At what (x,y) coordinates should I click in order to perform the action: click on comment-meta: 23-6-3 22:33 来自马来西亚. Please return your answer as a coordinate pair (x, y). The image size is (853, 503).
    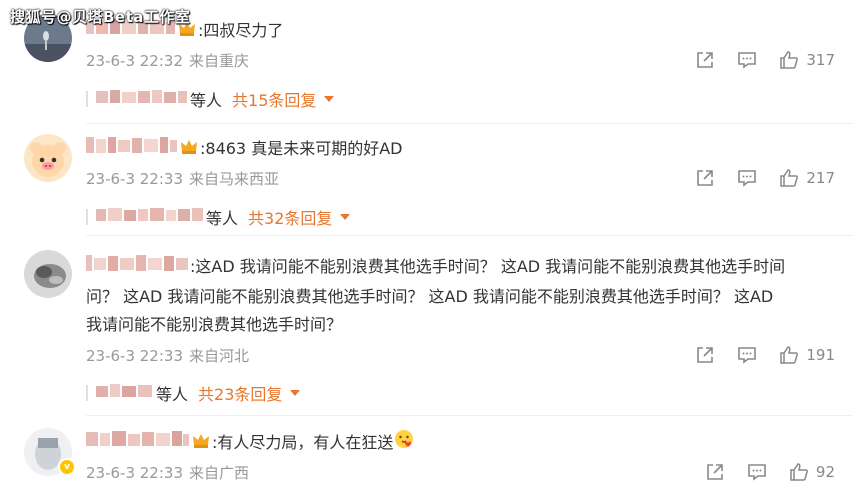
    Looking at the image, I should click on (182, 178).